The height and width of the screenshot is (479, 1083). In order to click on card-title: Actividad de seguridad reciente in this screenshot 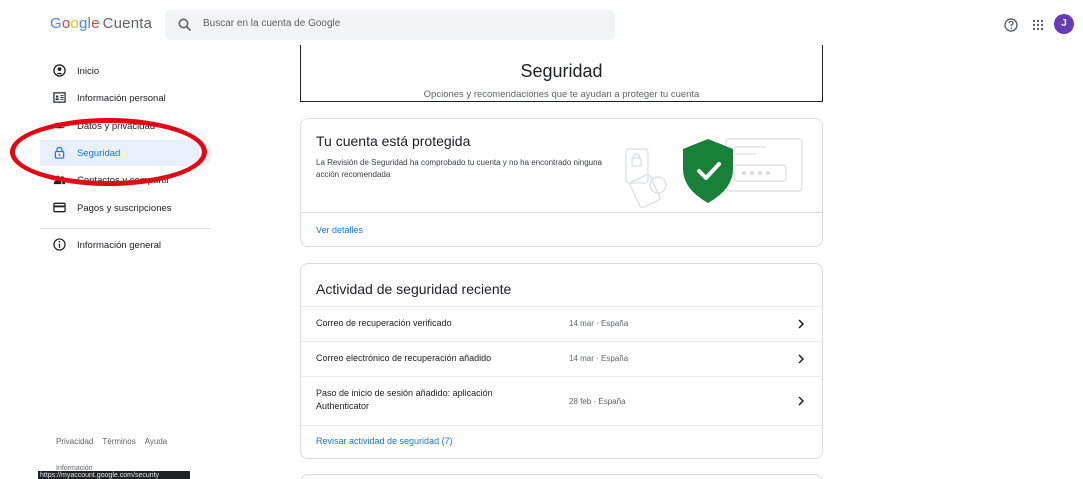, I will do `click(414, 289)`.